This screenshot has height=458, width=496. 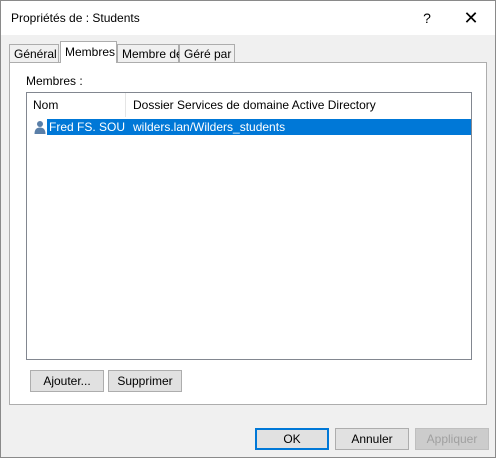 I want to click on tab-members: Membres, so click(x=88, y=52).